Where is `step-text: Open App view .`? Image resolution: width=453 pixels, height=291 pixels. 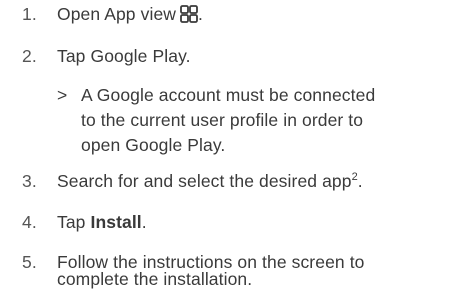 step-text: Open App view . is located at coordinates (130, 14).